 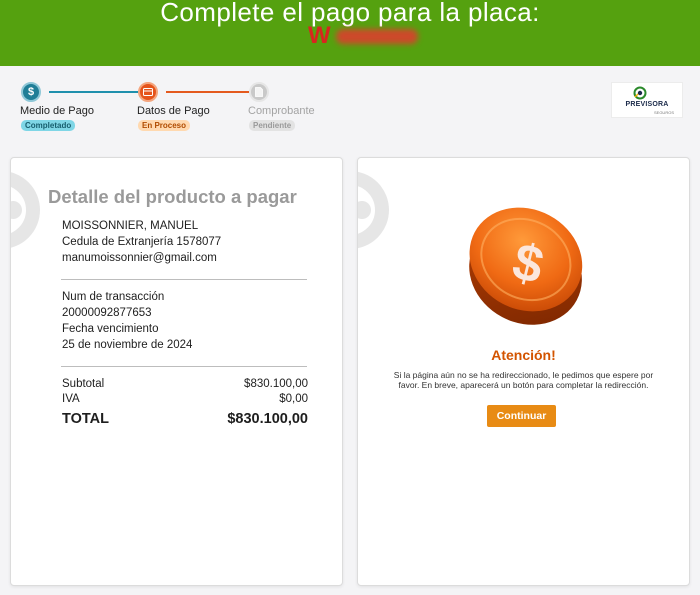 I want to click on header-bar: Complete el pago para la placa: W, so click(x=350, y=33).